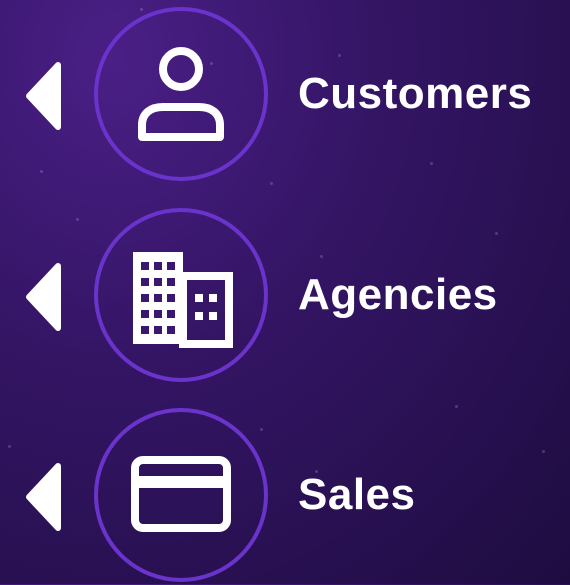 This screenshot has width=570, height=585. What do you see at coordinates (181, 94) in the screenshot?
I see `user-icon` at bounding box center [181, 94].